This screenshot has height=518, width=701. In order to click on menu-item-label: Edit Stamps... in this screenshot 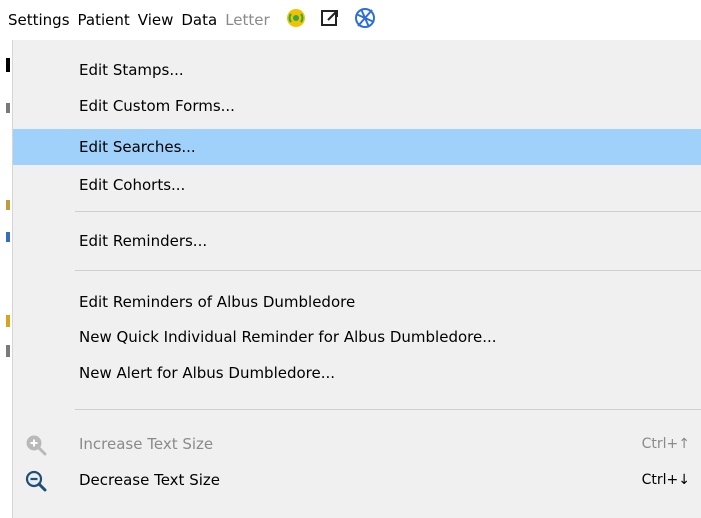, I will do `click(131, 70)`.